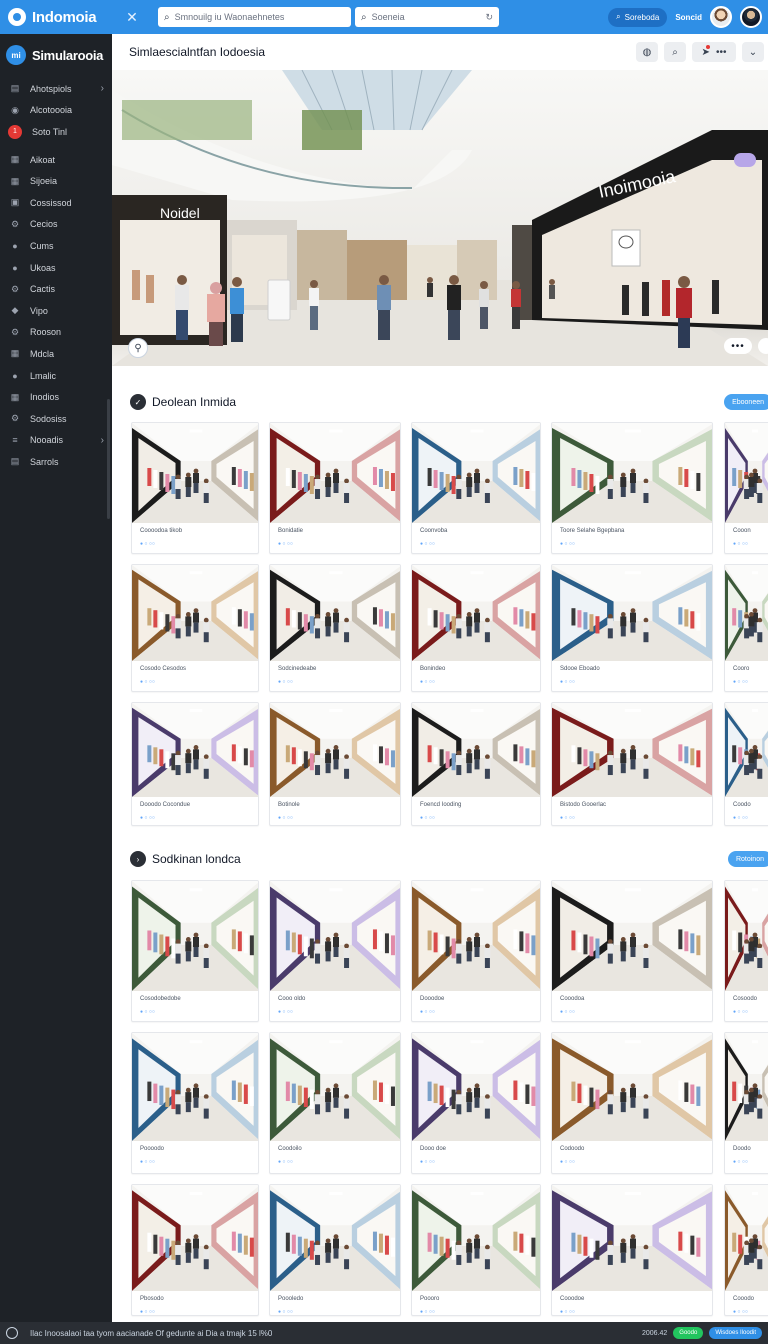  What do you see at coordinates (254, 17) in the screenshot?
I see `search-input: ⌕ Smnouilg iu Waonaehnetes` at bounding box center [254, 17].